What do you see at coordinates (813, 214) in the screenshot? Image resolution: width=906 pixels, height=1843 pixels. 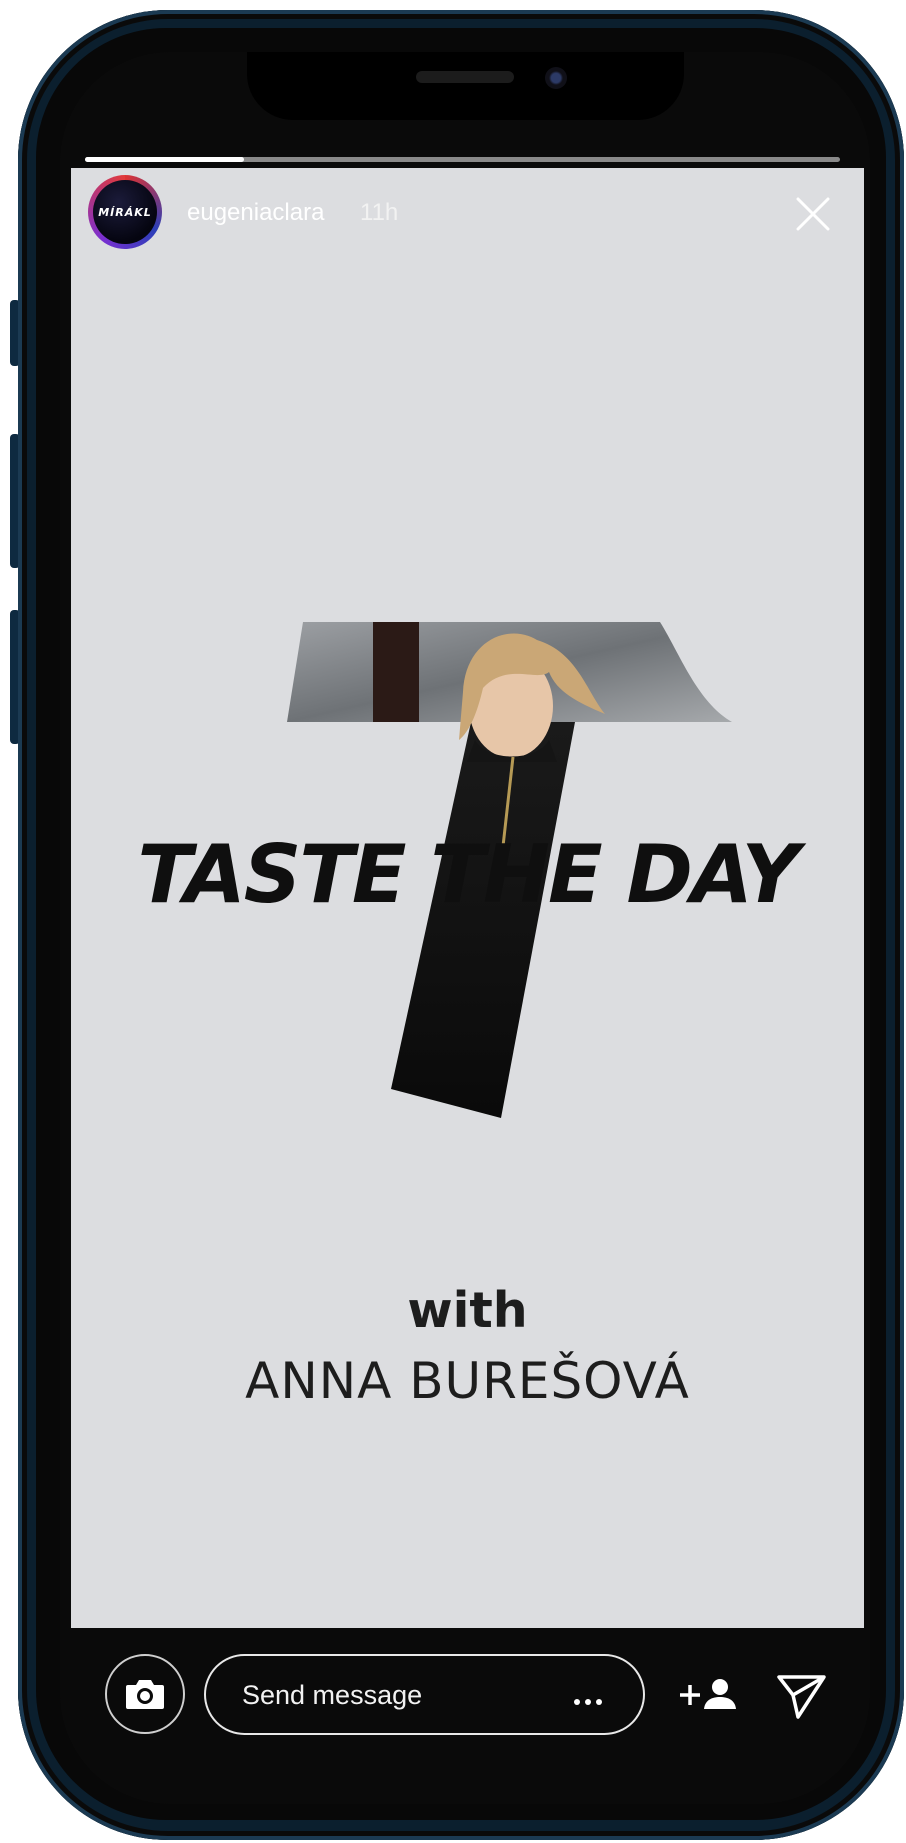 I see `close-icon` at bounding box center [813, 214].